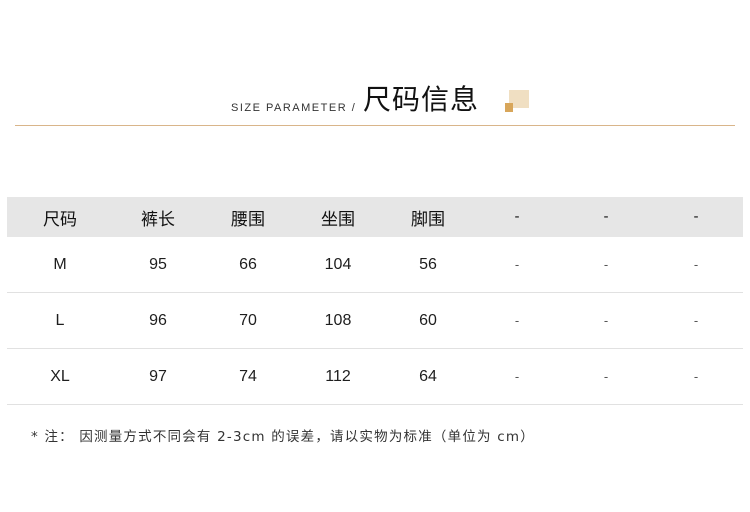 This screenshot has height=512, width=750. What do you see at coordinates (428, 376) in the screenshot?
I see `table-cell: 64` at bounding box center [428, 376].